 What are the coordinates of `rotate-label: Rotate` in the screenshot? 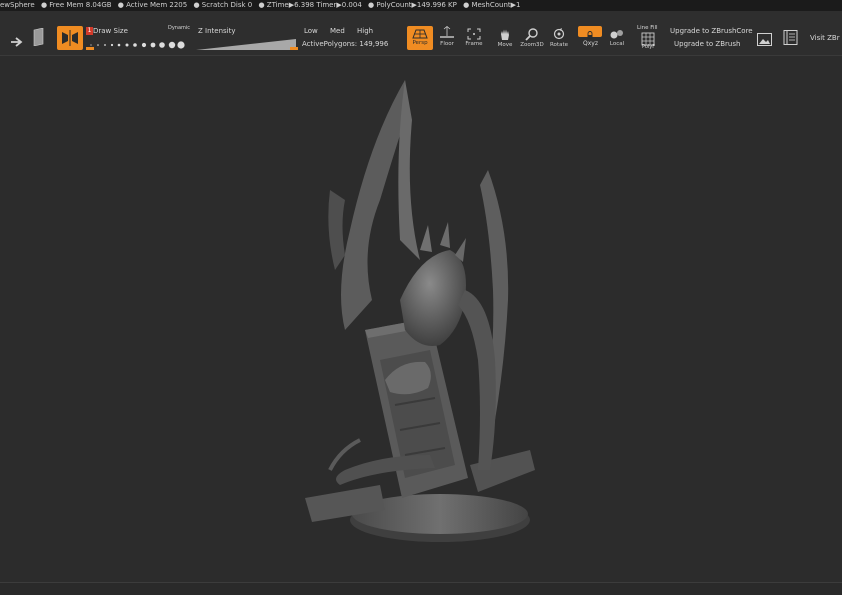 It's located at (558, 45).